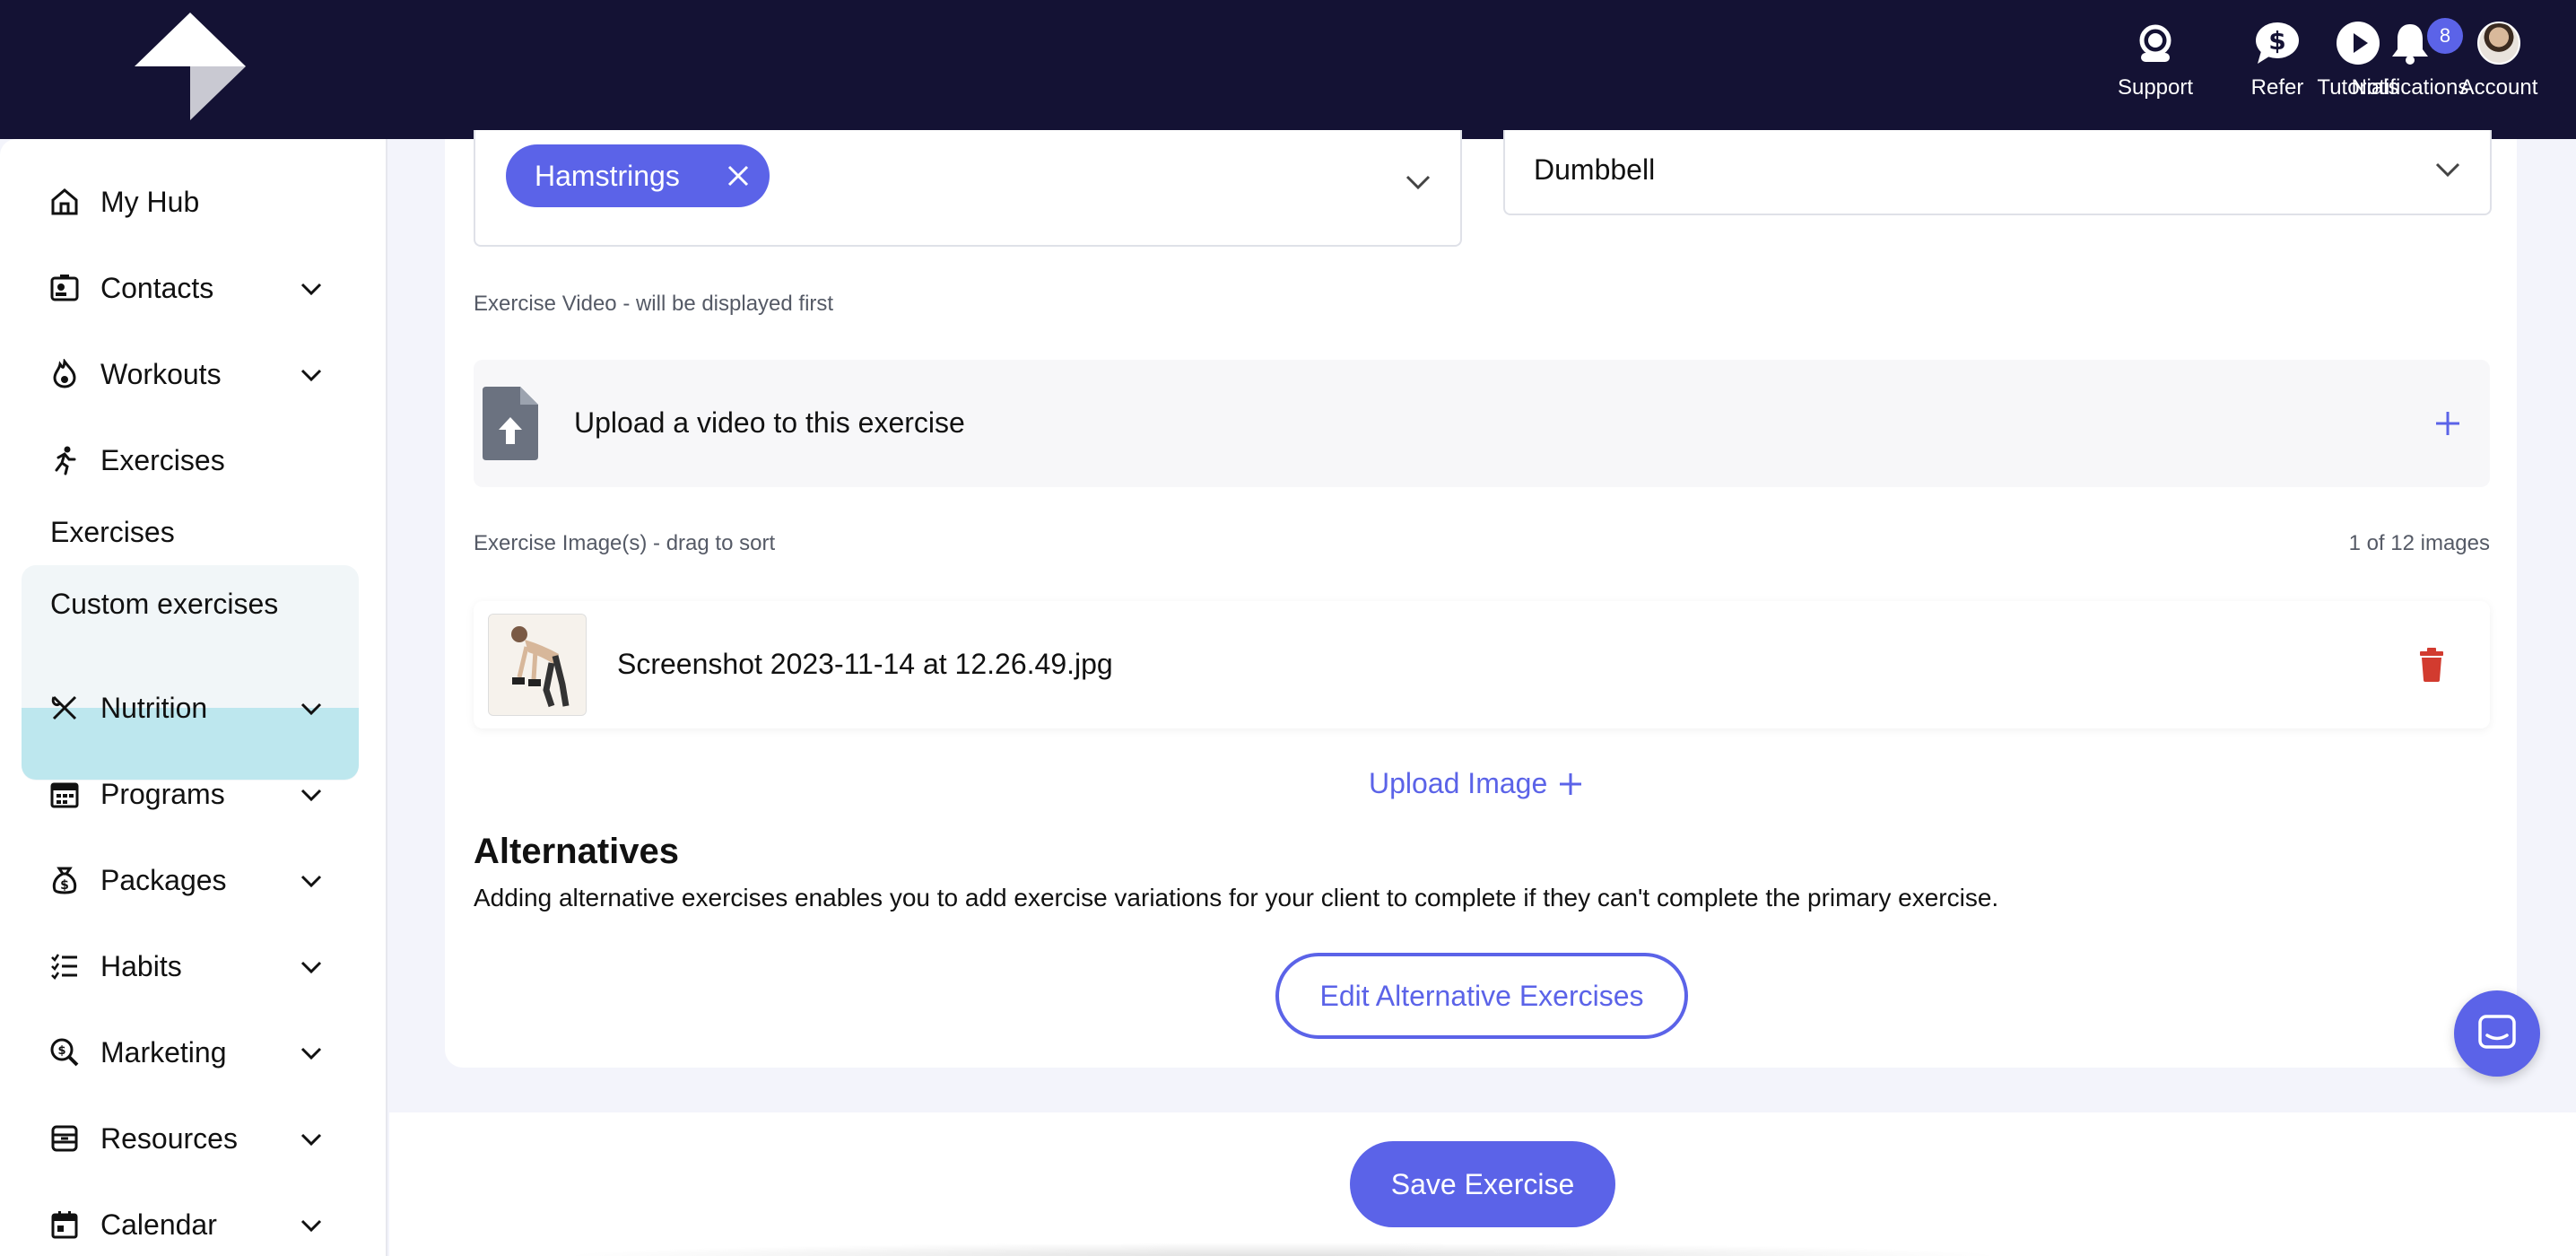 Image resolution: width=2576 pixels, height=1256 pixels. What do you see at coordinates (141, 965) in the screenshot?
I see `sidebar-item-label: Habits` at bounding box center [141, 965].